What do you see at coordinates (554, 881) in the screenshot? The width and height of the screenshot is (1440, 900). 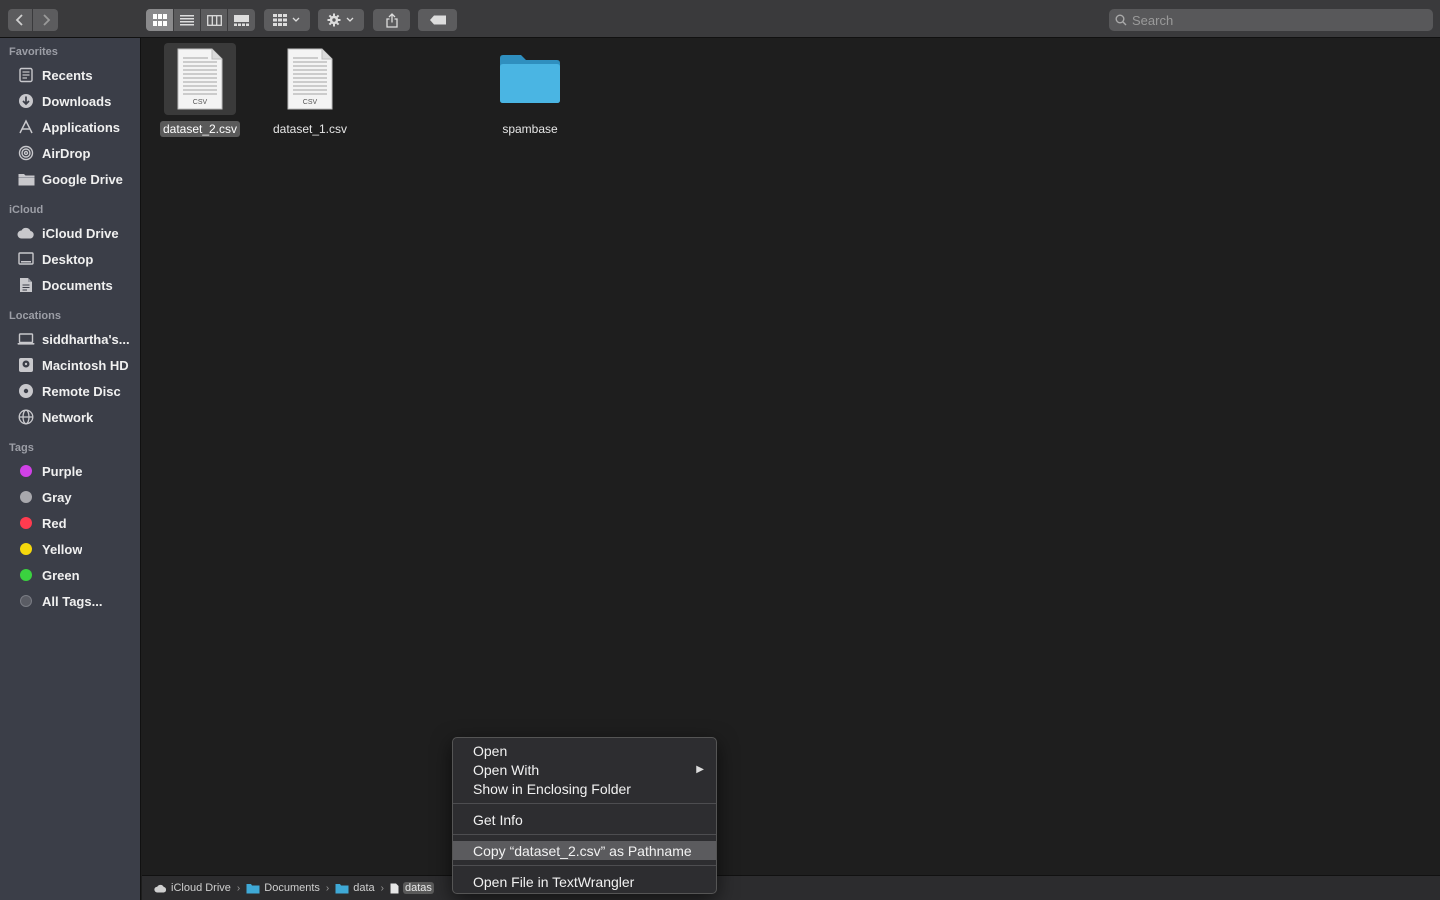 I see `menu-item-label: Open File in TextWrangler` at bounding box center [554, 881].